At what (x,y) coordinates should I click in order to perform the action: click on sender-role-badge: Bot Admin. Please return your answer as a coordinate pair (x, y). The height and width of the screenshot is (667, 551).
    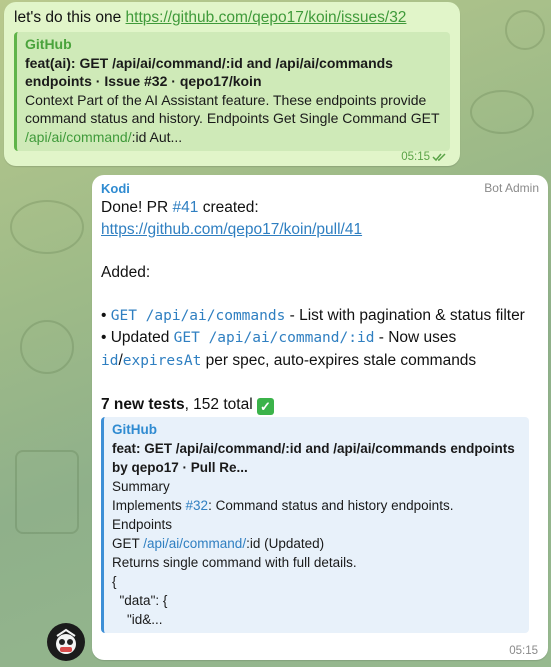
    Looking at the image, I should click on (511, 188).